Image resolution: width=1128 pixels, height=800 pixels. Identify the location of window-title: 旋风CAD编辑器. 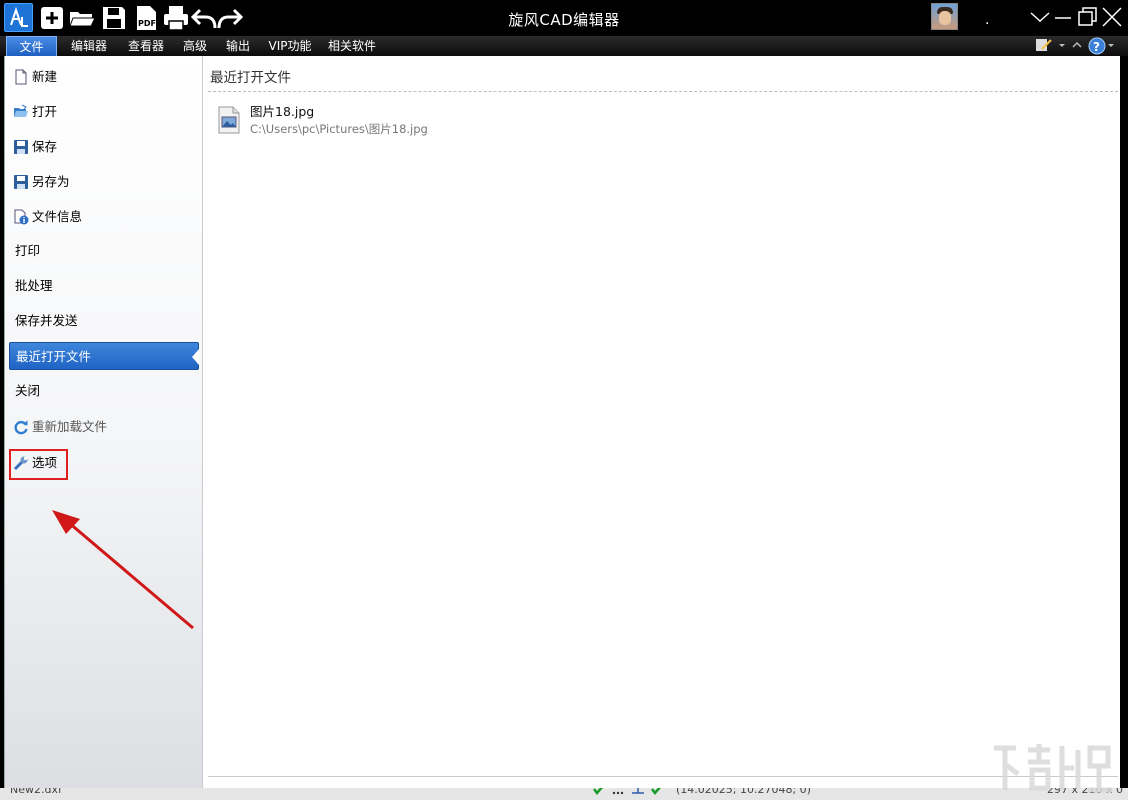
(564, 20).